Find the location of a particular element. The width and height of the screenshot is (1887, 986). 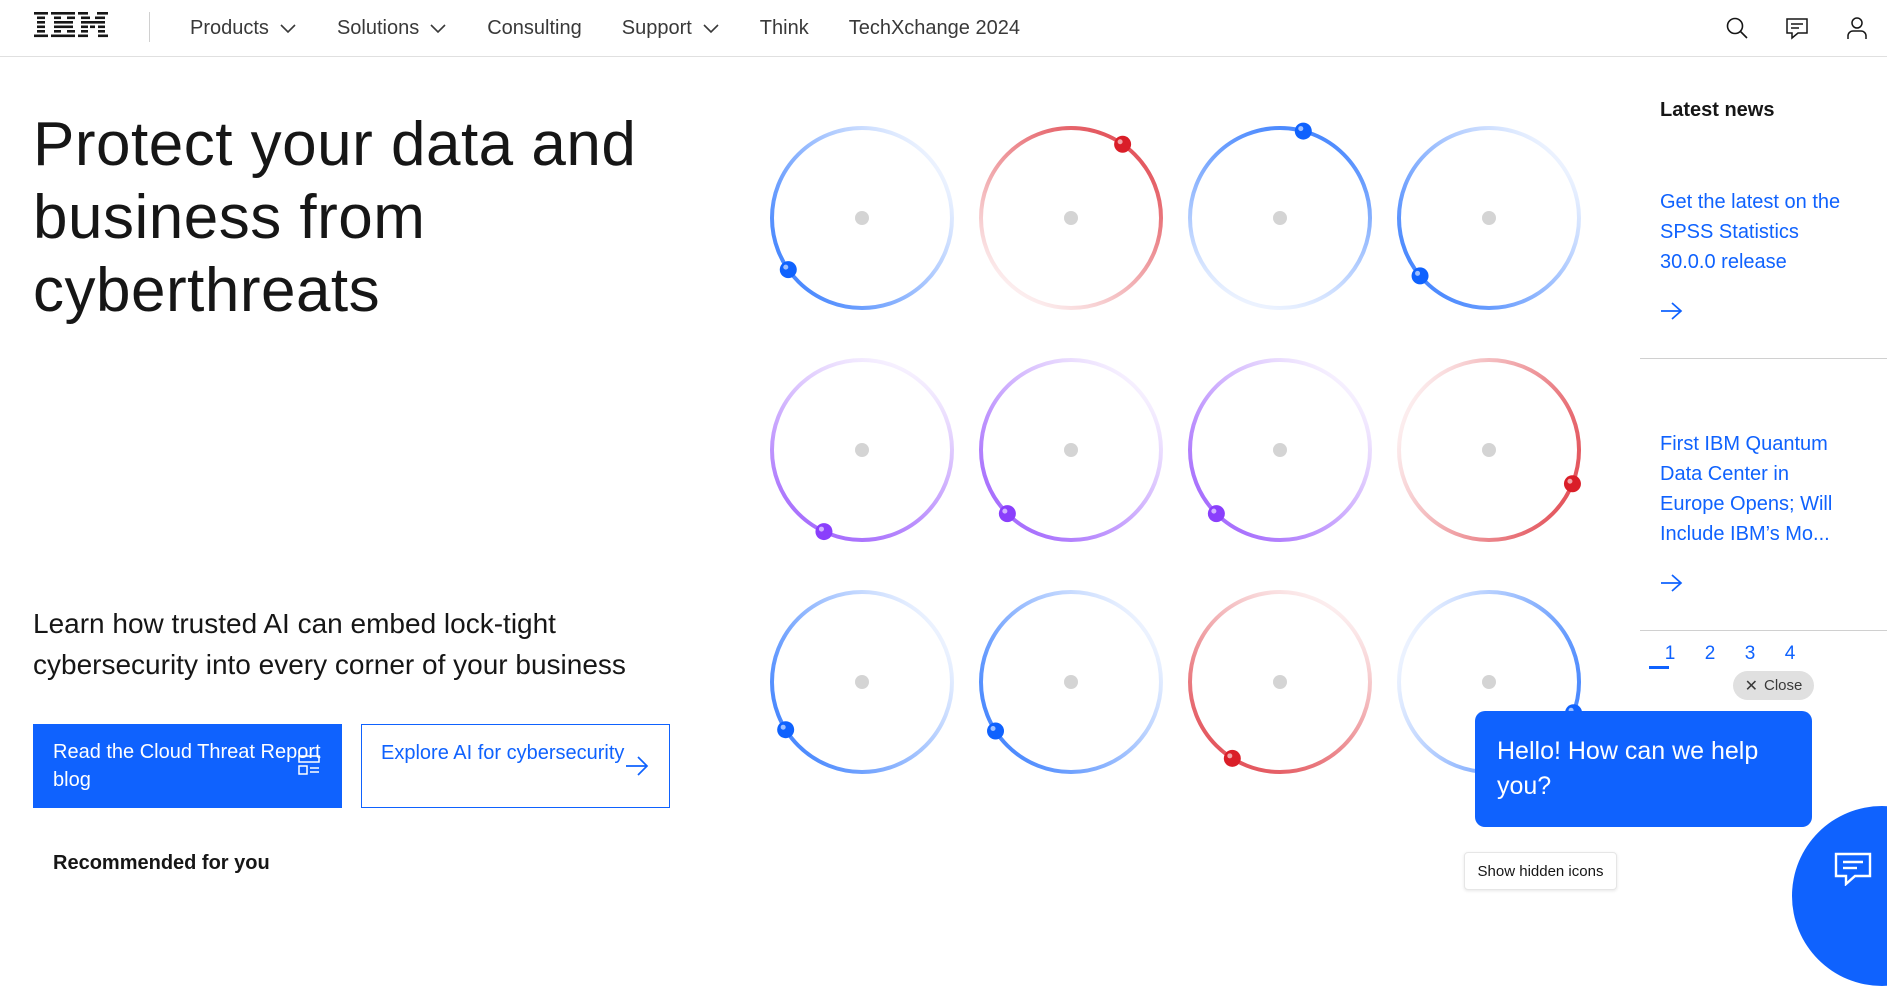

explore-ai-button: Explore AI for cybersecurity is located at coordinates (515, 766).